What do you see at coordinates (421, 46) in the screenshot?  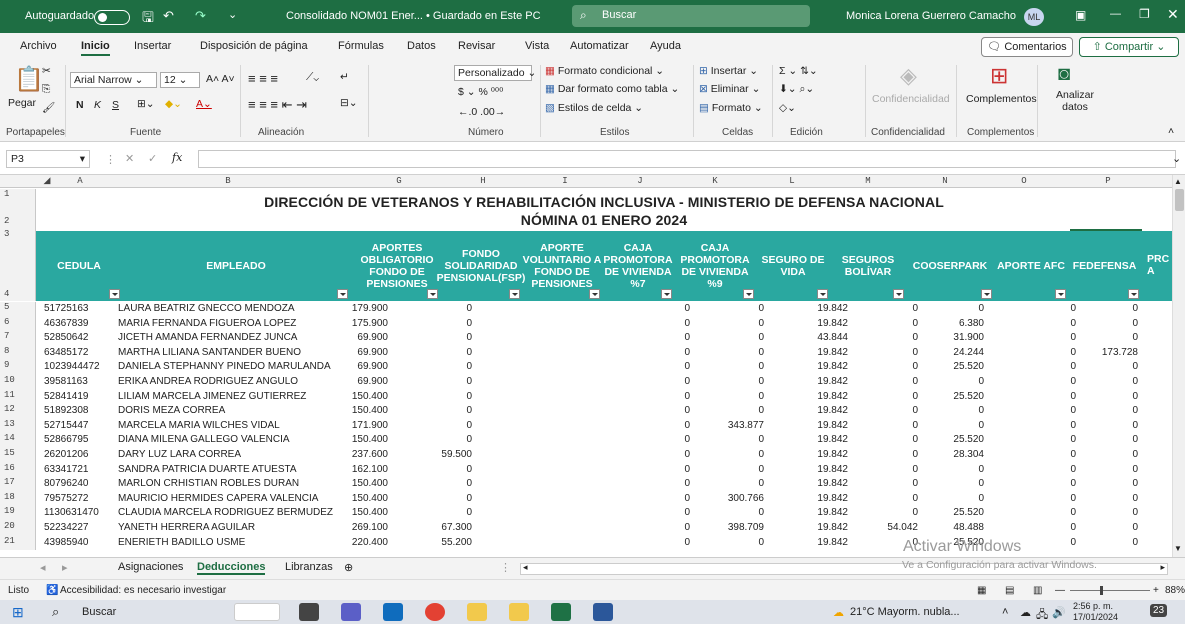 I see `tab-datos: Datos` at bounding box center [421, 46].